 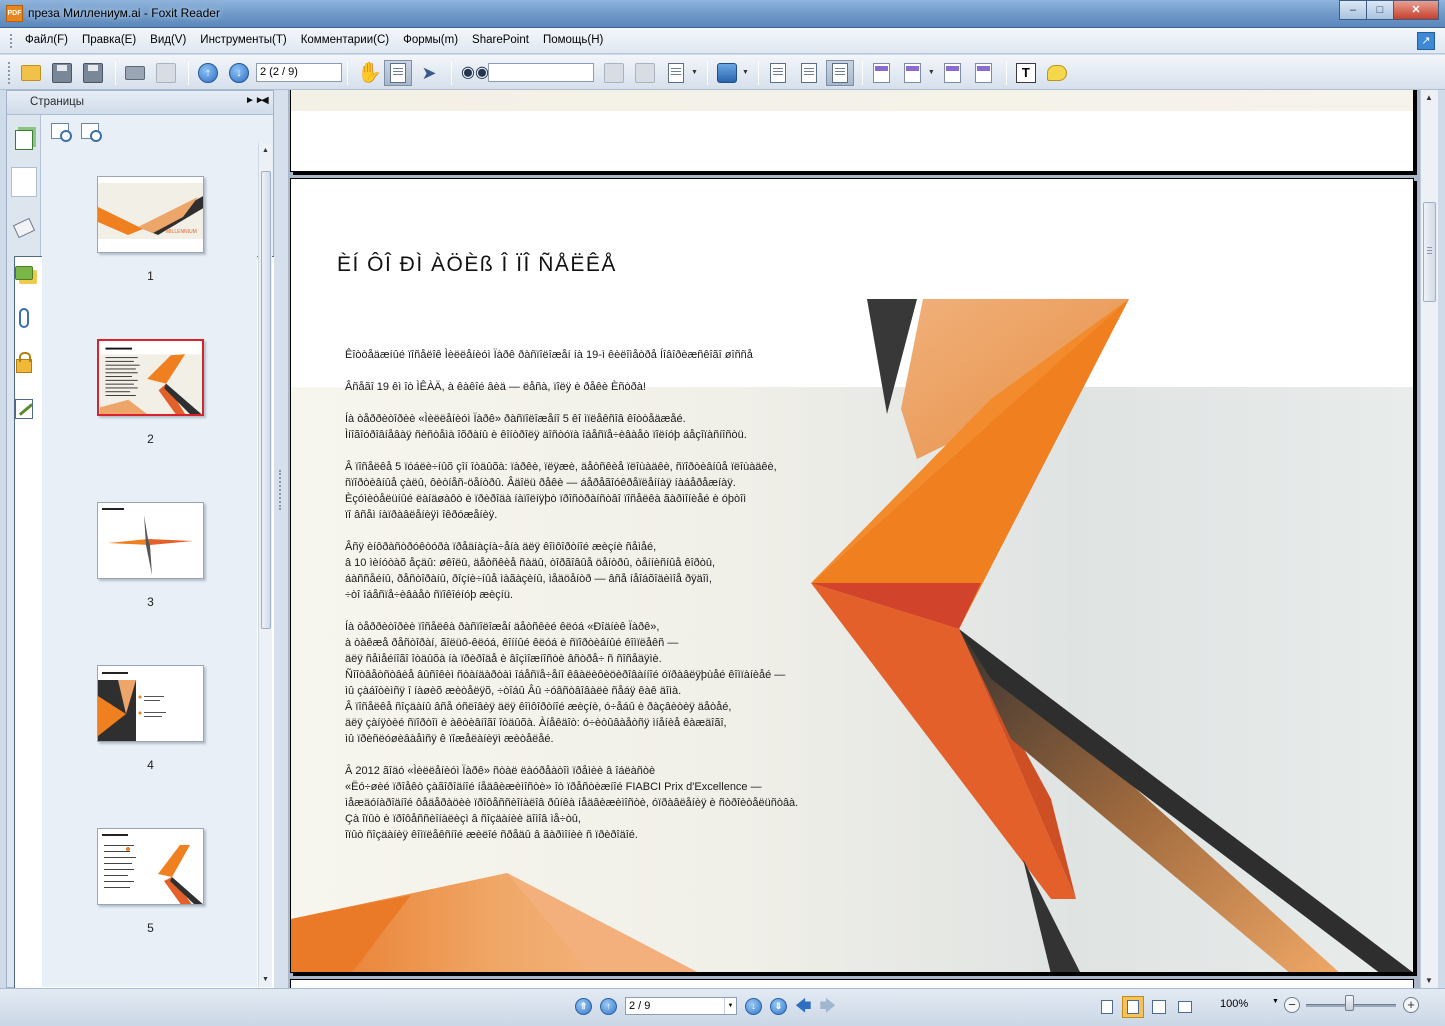 What do you see at coordinates (31, 73) in the screenshot?
I see `open-button` at bounding box center [31, 73].